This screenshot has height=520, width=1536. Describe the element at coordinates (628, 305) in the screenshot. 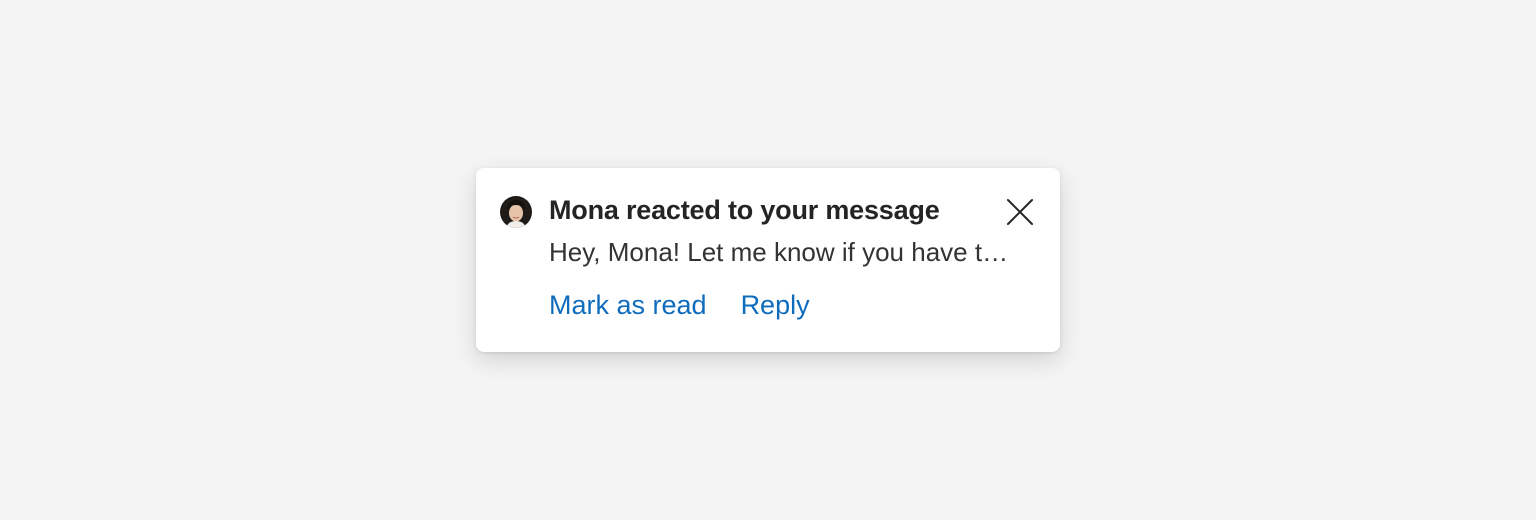

I see `mark-as-read-link: Mark as read` at that location.